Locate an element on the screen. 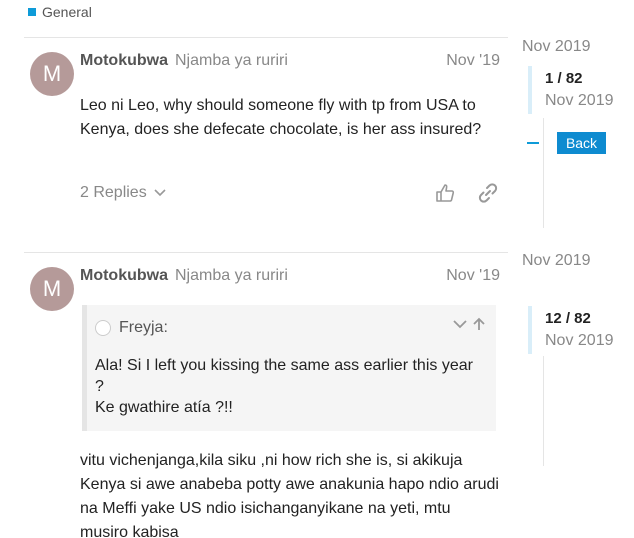  back-button: Back is located at coordinates (581, 143).